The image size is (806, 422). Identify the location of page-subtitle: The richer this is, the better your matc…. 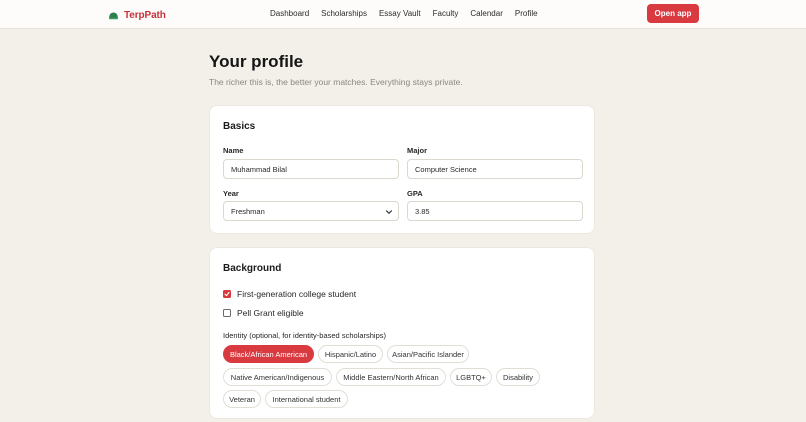
(336, 82).